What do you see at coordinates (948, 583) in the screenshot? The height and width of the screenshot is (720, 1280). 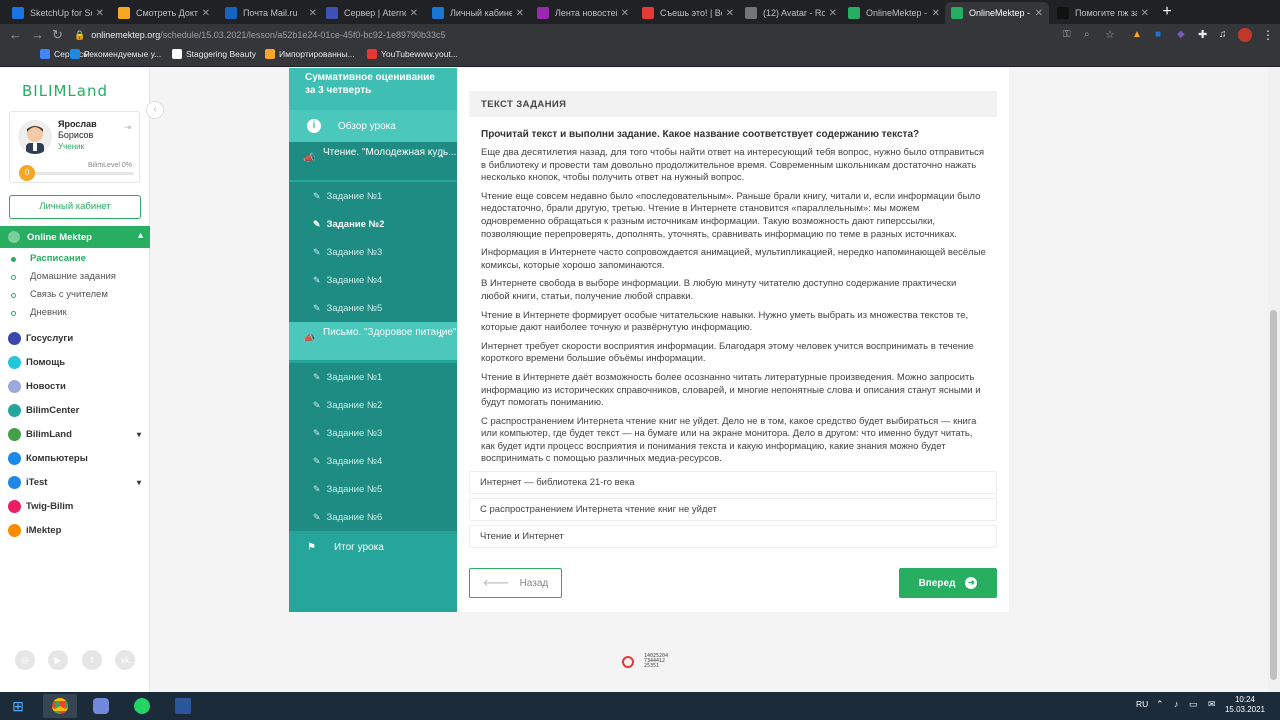 I see `next-button: Вперед ➜` at bounding box center [948, 583].